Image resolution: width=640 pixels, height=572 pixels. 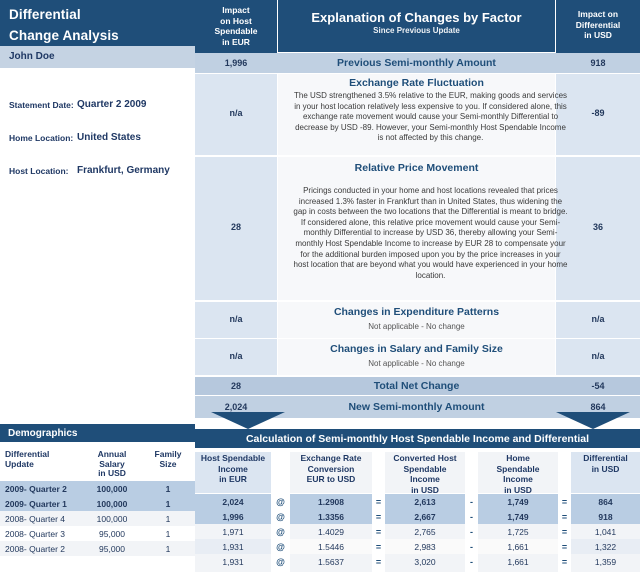 I want to click on hdr-diff-l2: Differential, so click(x=598, y=24).